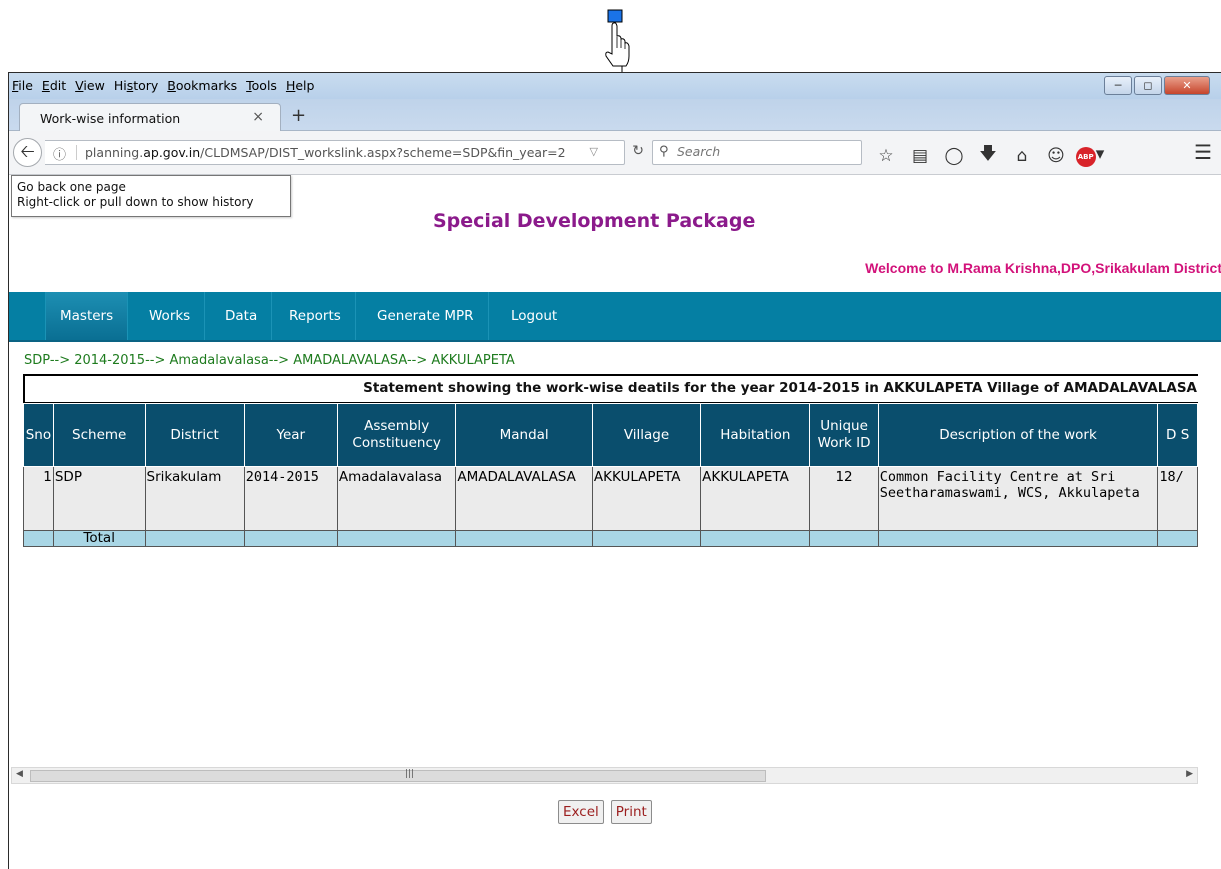 This screenshot has height=869, width=1221. I want to click on new-tab-button: +, so click(298, 115).